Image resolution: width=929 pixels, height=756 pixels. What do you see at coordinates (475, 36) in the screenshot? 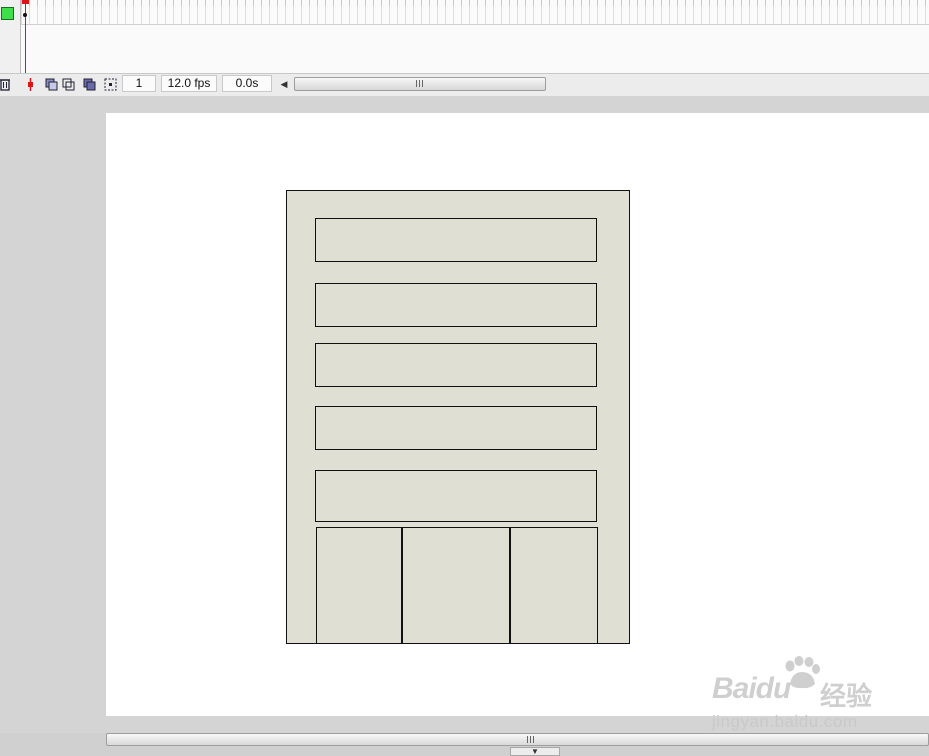
I see `frame-grid` at bounding box center [475, 36].